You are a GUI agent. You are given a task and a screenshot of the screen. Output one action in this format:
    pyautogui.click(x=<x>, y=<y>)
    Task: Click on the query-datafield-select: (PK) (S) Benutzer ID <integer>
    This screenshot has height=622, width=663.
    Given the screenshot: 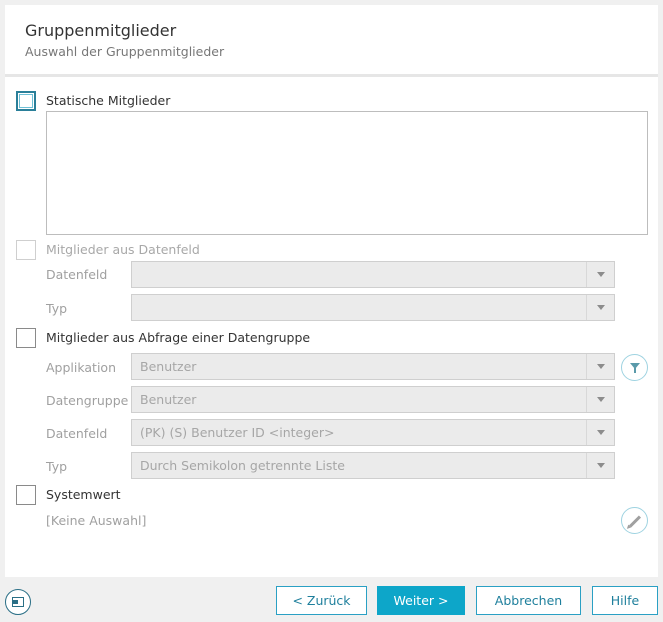 What is the action you would take?
    pyautogui.click(x=373, y=432)
    